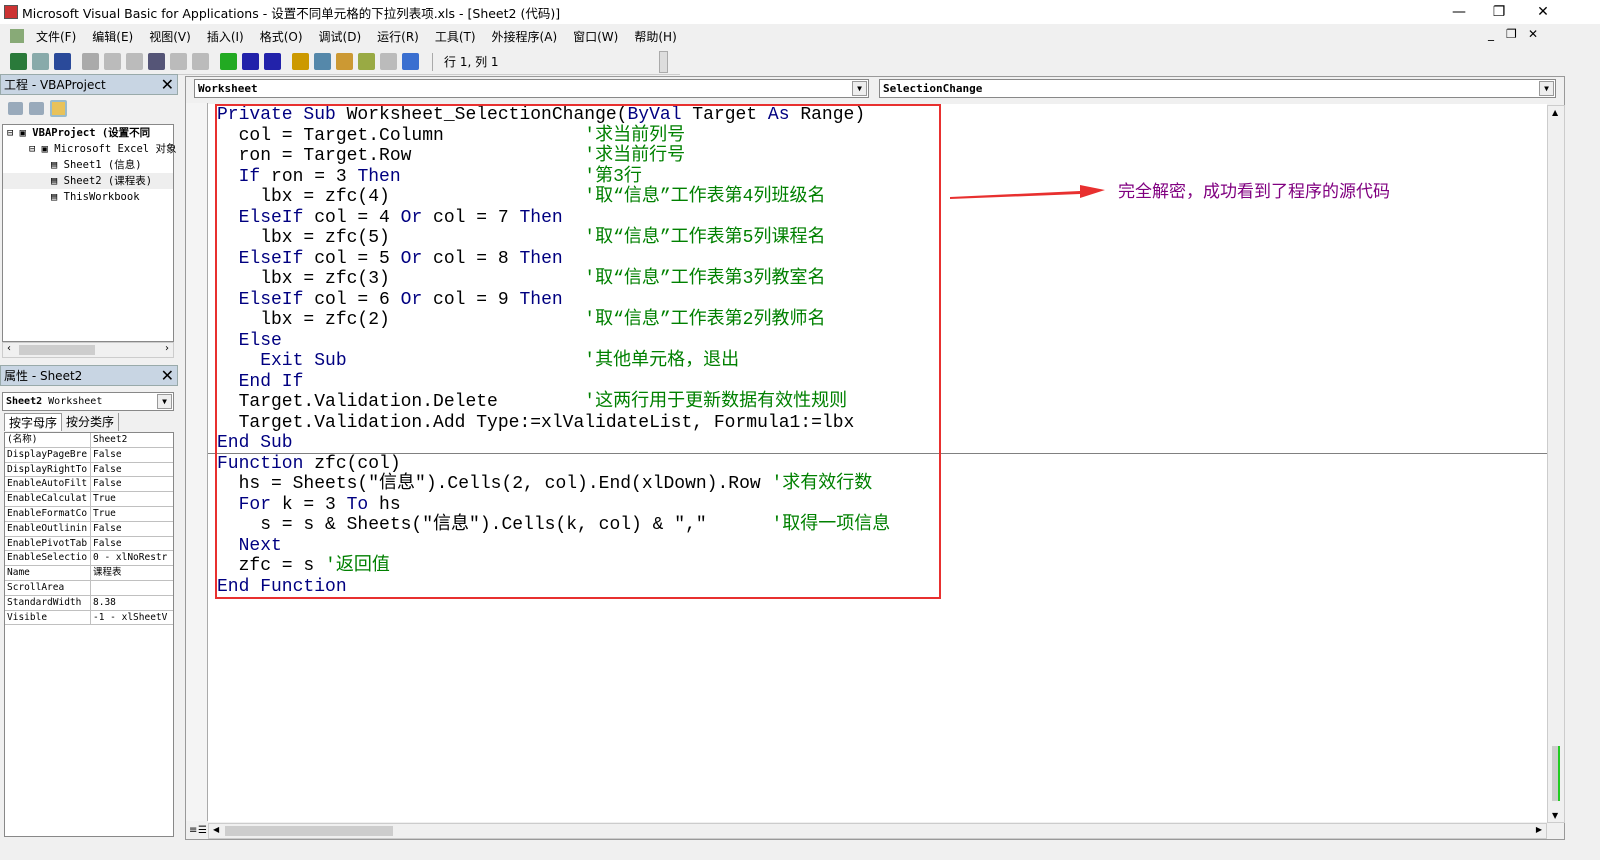  I want to click on property-name: Visible, so click(48, 617).